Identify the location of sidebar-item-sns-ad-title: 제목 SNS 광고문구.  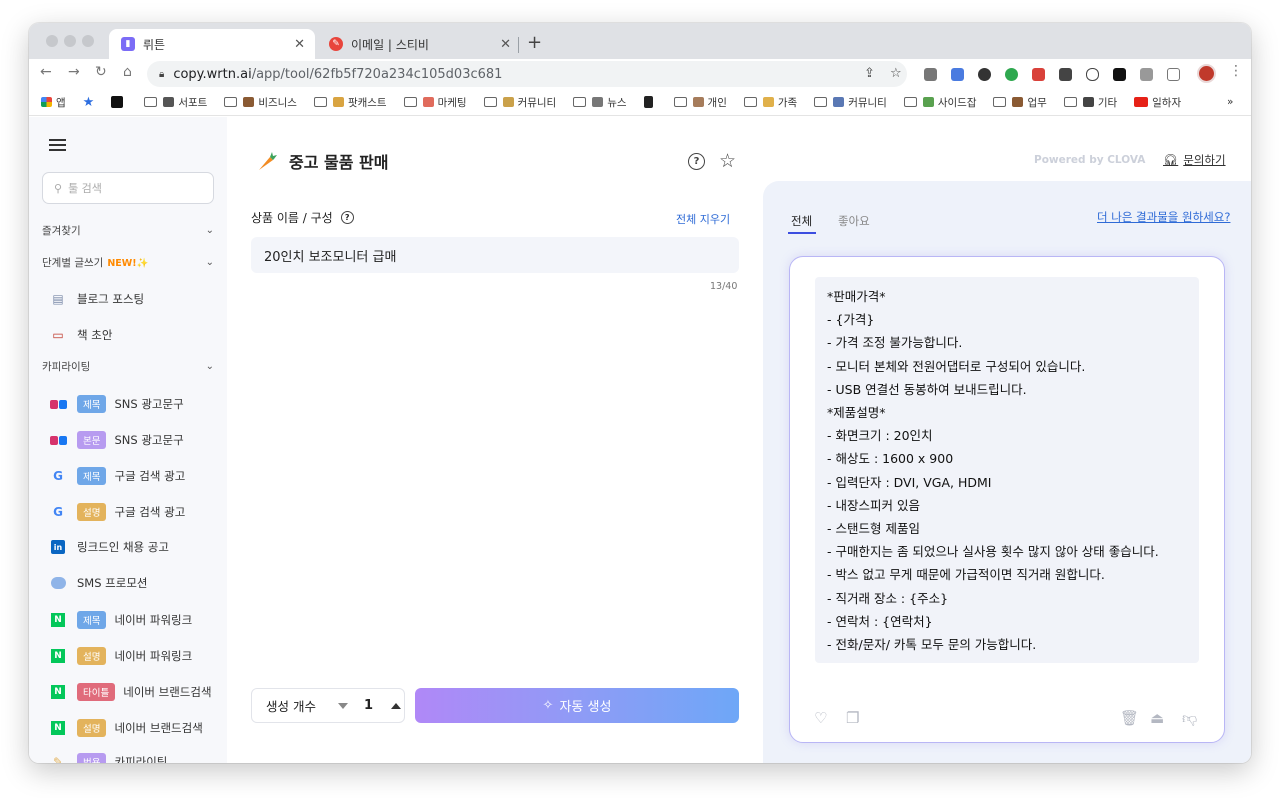
(134, 404).